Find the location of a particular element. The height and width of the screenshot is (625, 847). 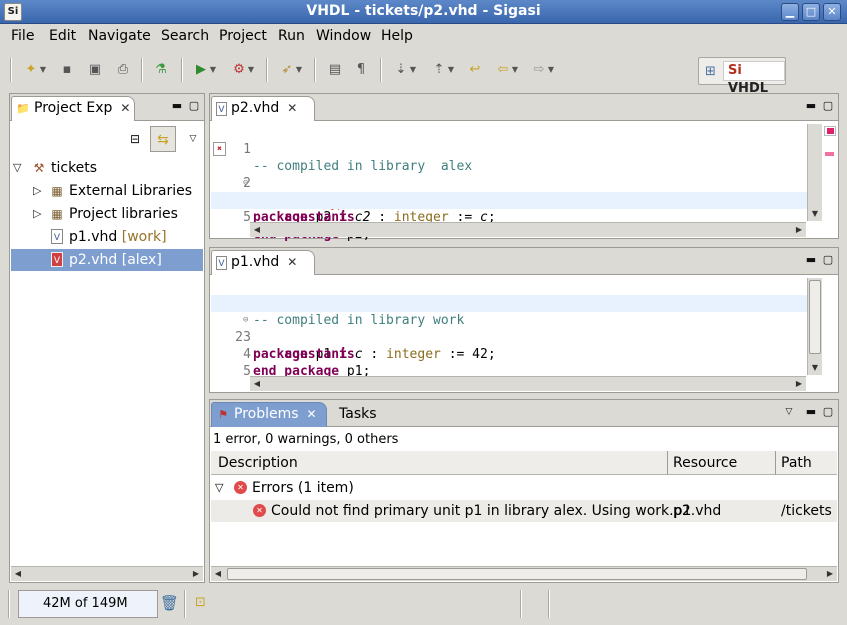

forward-dropdown-icon: ▼ is located at coordinates (551, 70).